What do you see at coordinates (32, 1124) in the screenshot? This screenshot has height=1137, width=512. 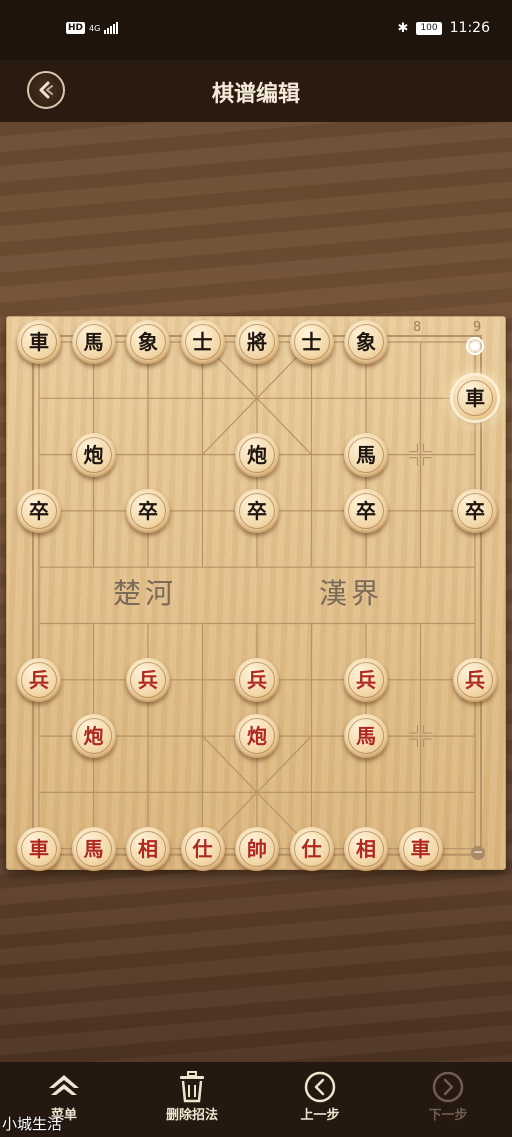 I see `watermark-text: 小城生活` at bounding box center [32, 1124].